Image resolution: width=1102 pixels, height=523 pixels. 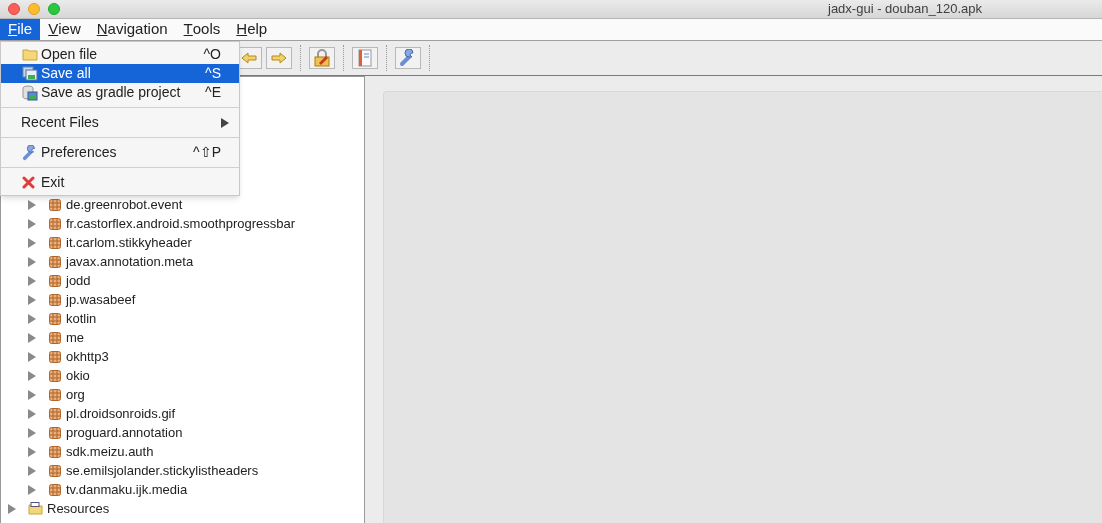 I want to click on window-title: jadx-gui - douban_120.apk, so click(x=905, y=9).